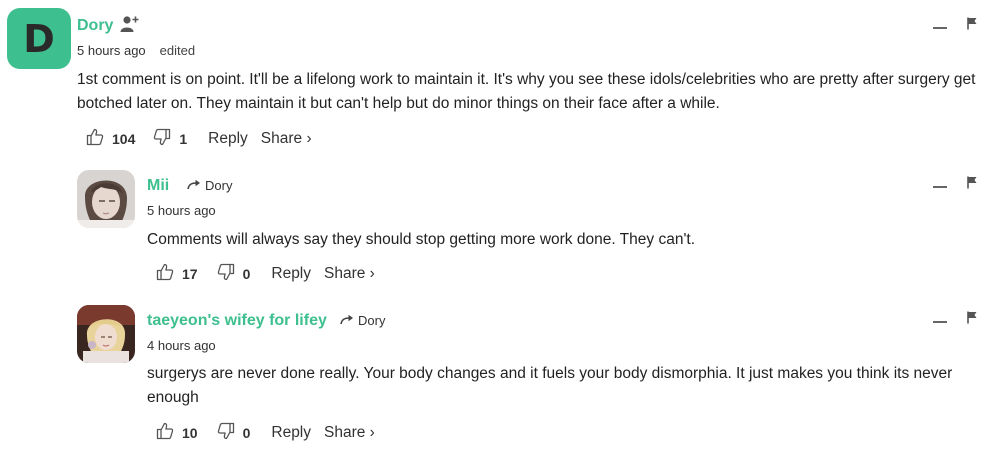 The width and height of the screenshot is (996, 450). I want to click on comment-actions: 17 0 Reply Share ›, so click(265, 274).